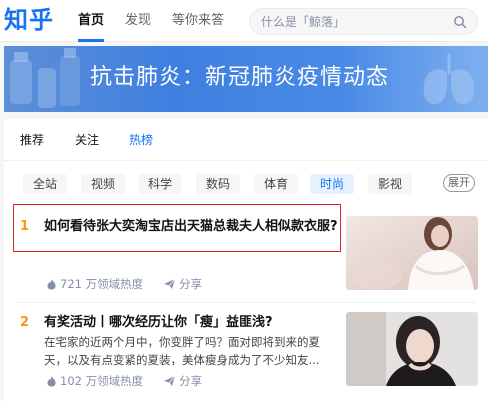  What do you see at coordinates (102, 381) in the screenshot?
I see `heat-value: 102 万领域热度` at bounding box center [102, 381].